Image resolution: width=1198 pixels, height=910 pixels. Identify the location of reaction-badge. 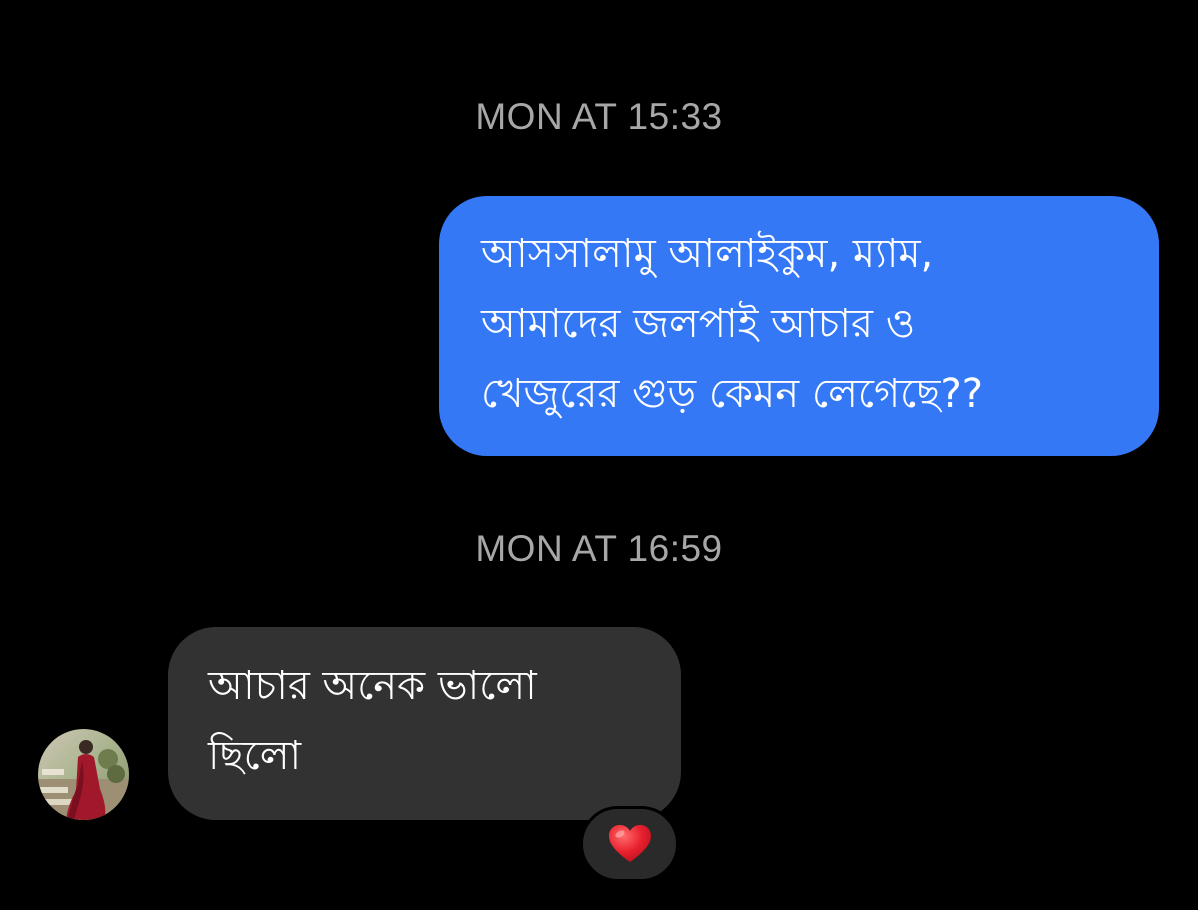
(629, 844).